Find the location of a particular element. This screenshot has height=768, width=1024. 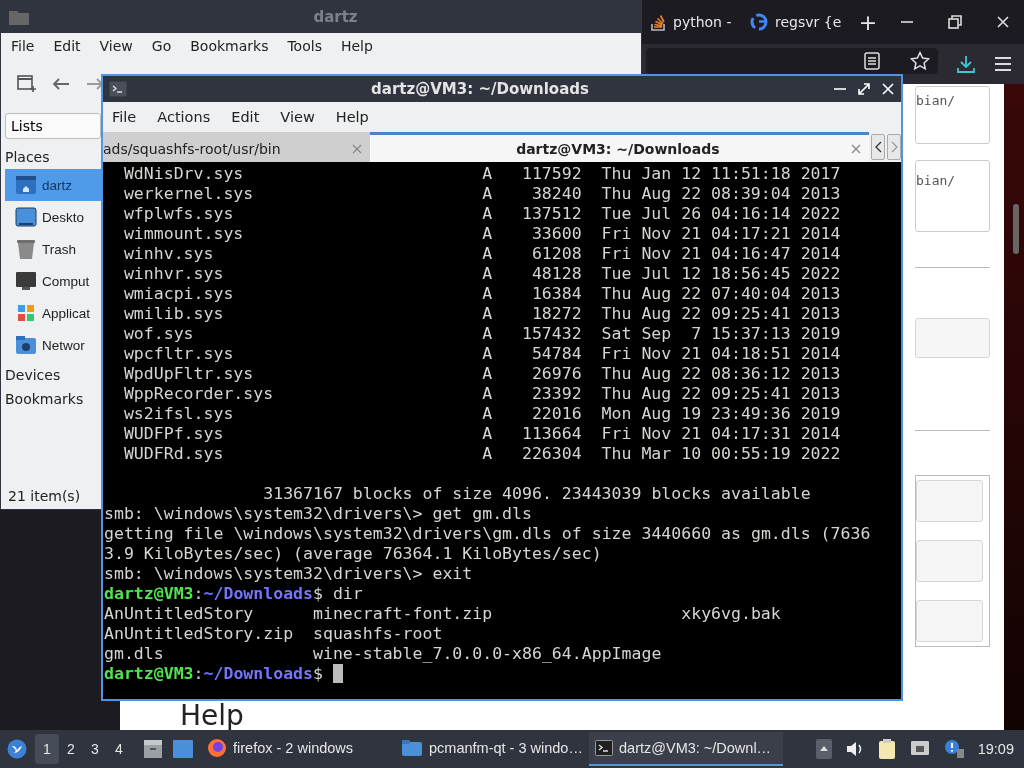

maximize-icon is located at coordinates (864, 89).